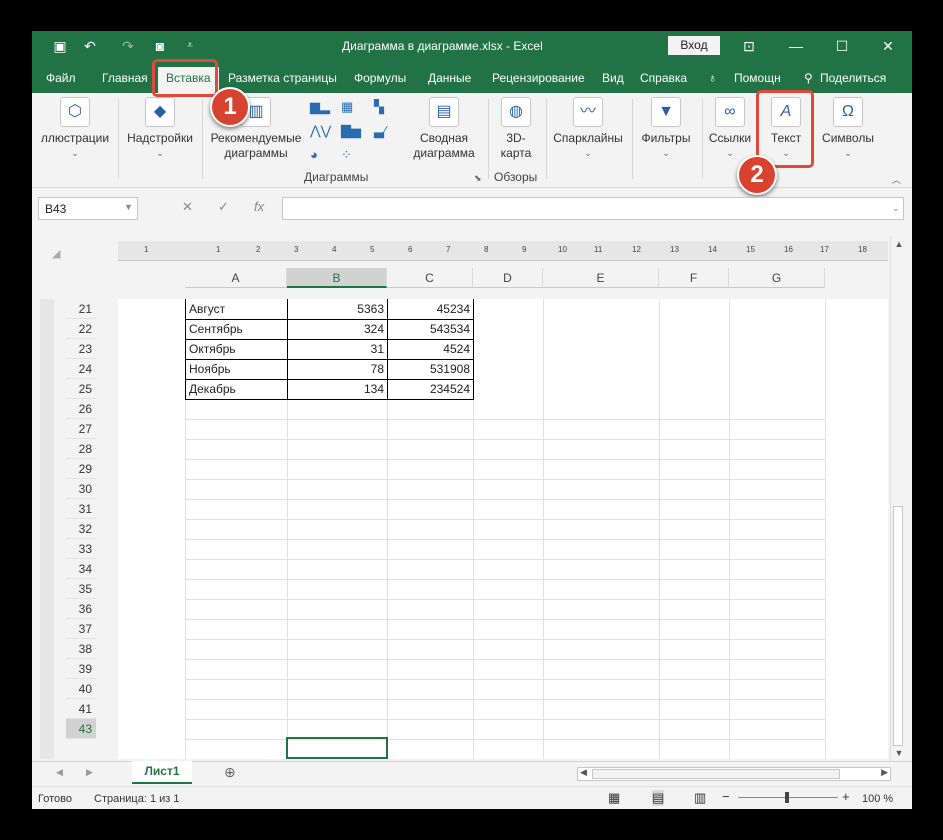 The image size is (943, 840). Describe the element at coordinates (81, 409) in the screenshot. I see `row-header: 26` at that location.